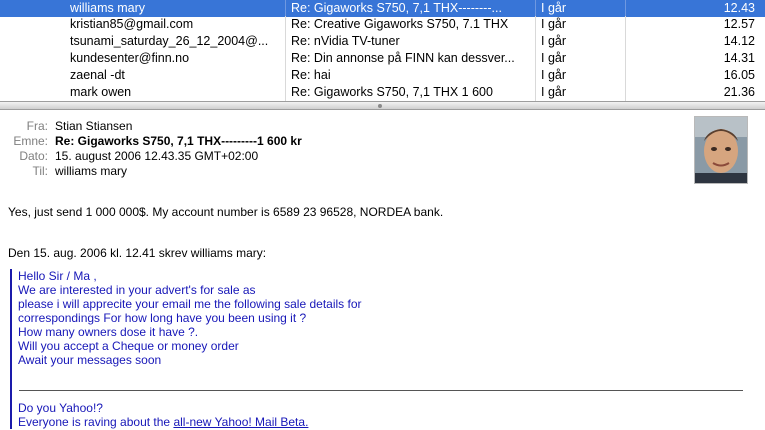 Image resolution: width=765 pixels, height=430 pixels. I want to click on message-time: 16.05, so click(739, 75).